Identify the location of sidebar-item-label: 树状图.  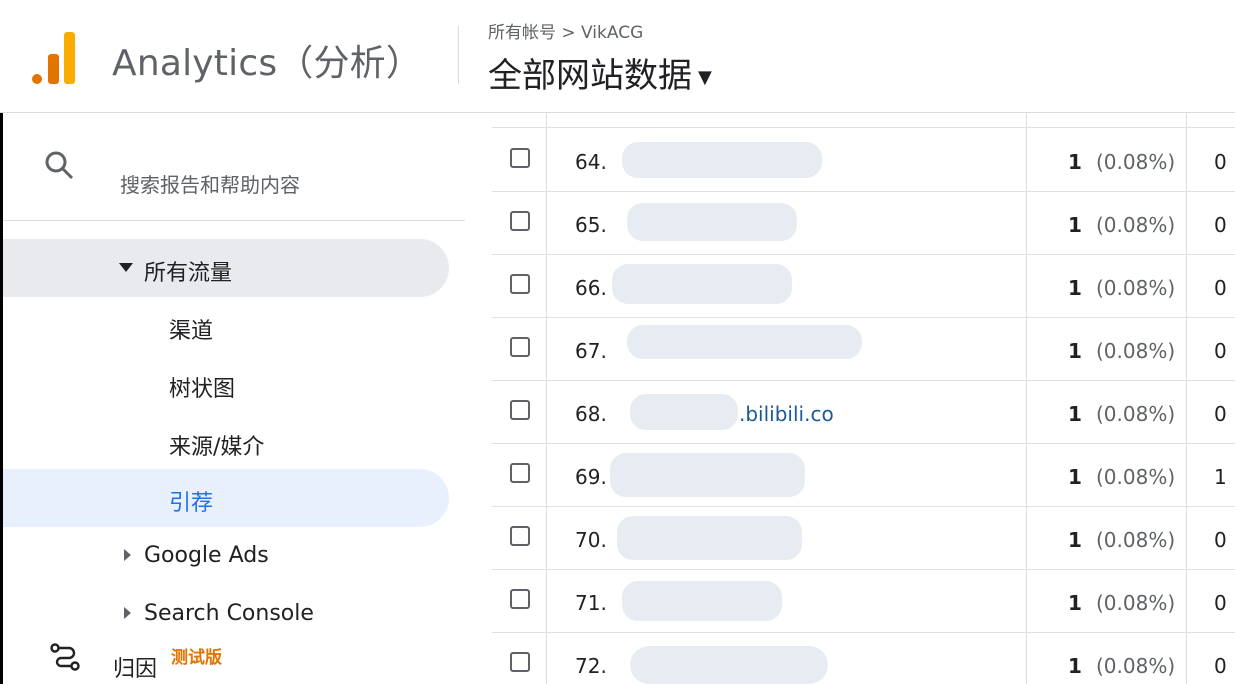
(202, 389).